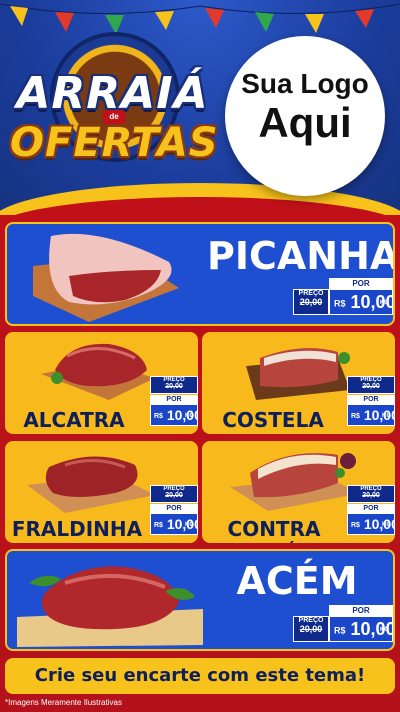  Describe the element at coordinates (91, 484) in the screenshot. I see `fraldinha-image` at that location.